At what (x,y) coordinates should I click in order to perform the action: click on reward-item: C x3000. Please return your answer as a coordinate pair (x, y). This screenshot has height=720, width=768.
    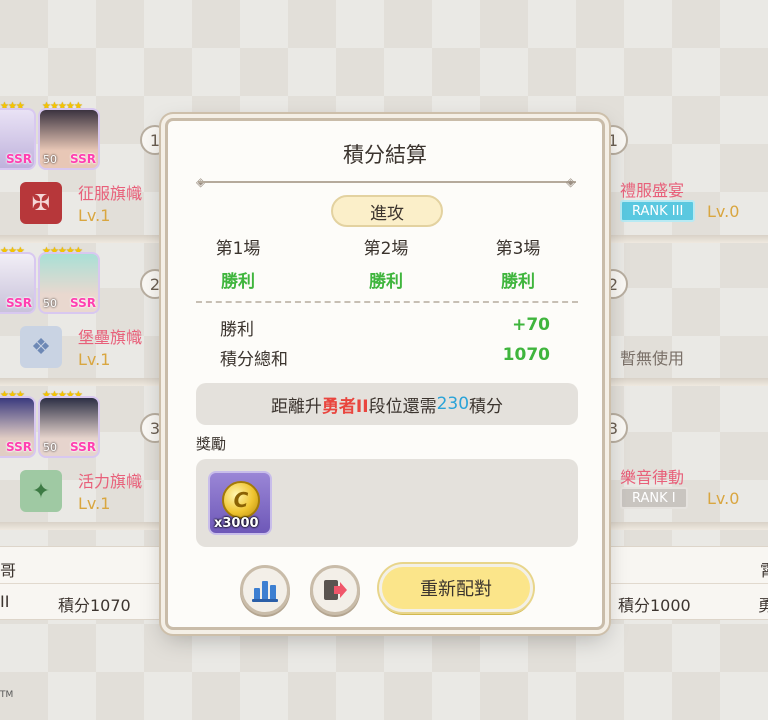
    Looking at the image, I should click on (240, 503).